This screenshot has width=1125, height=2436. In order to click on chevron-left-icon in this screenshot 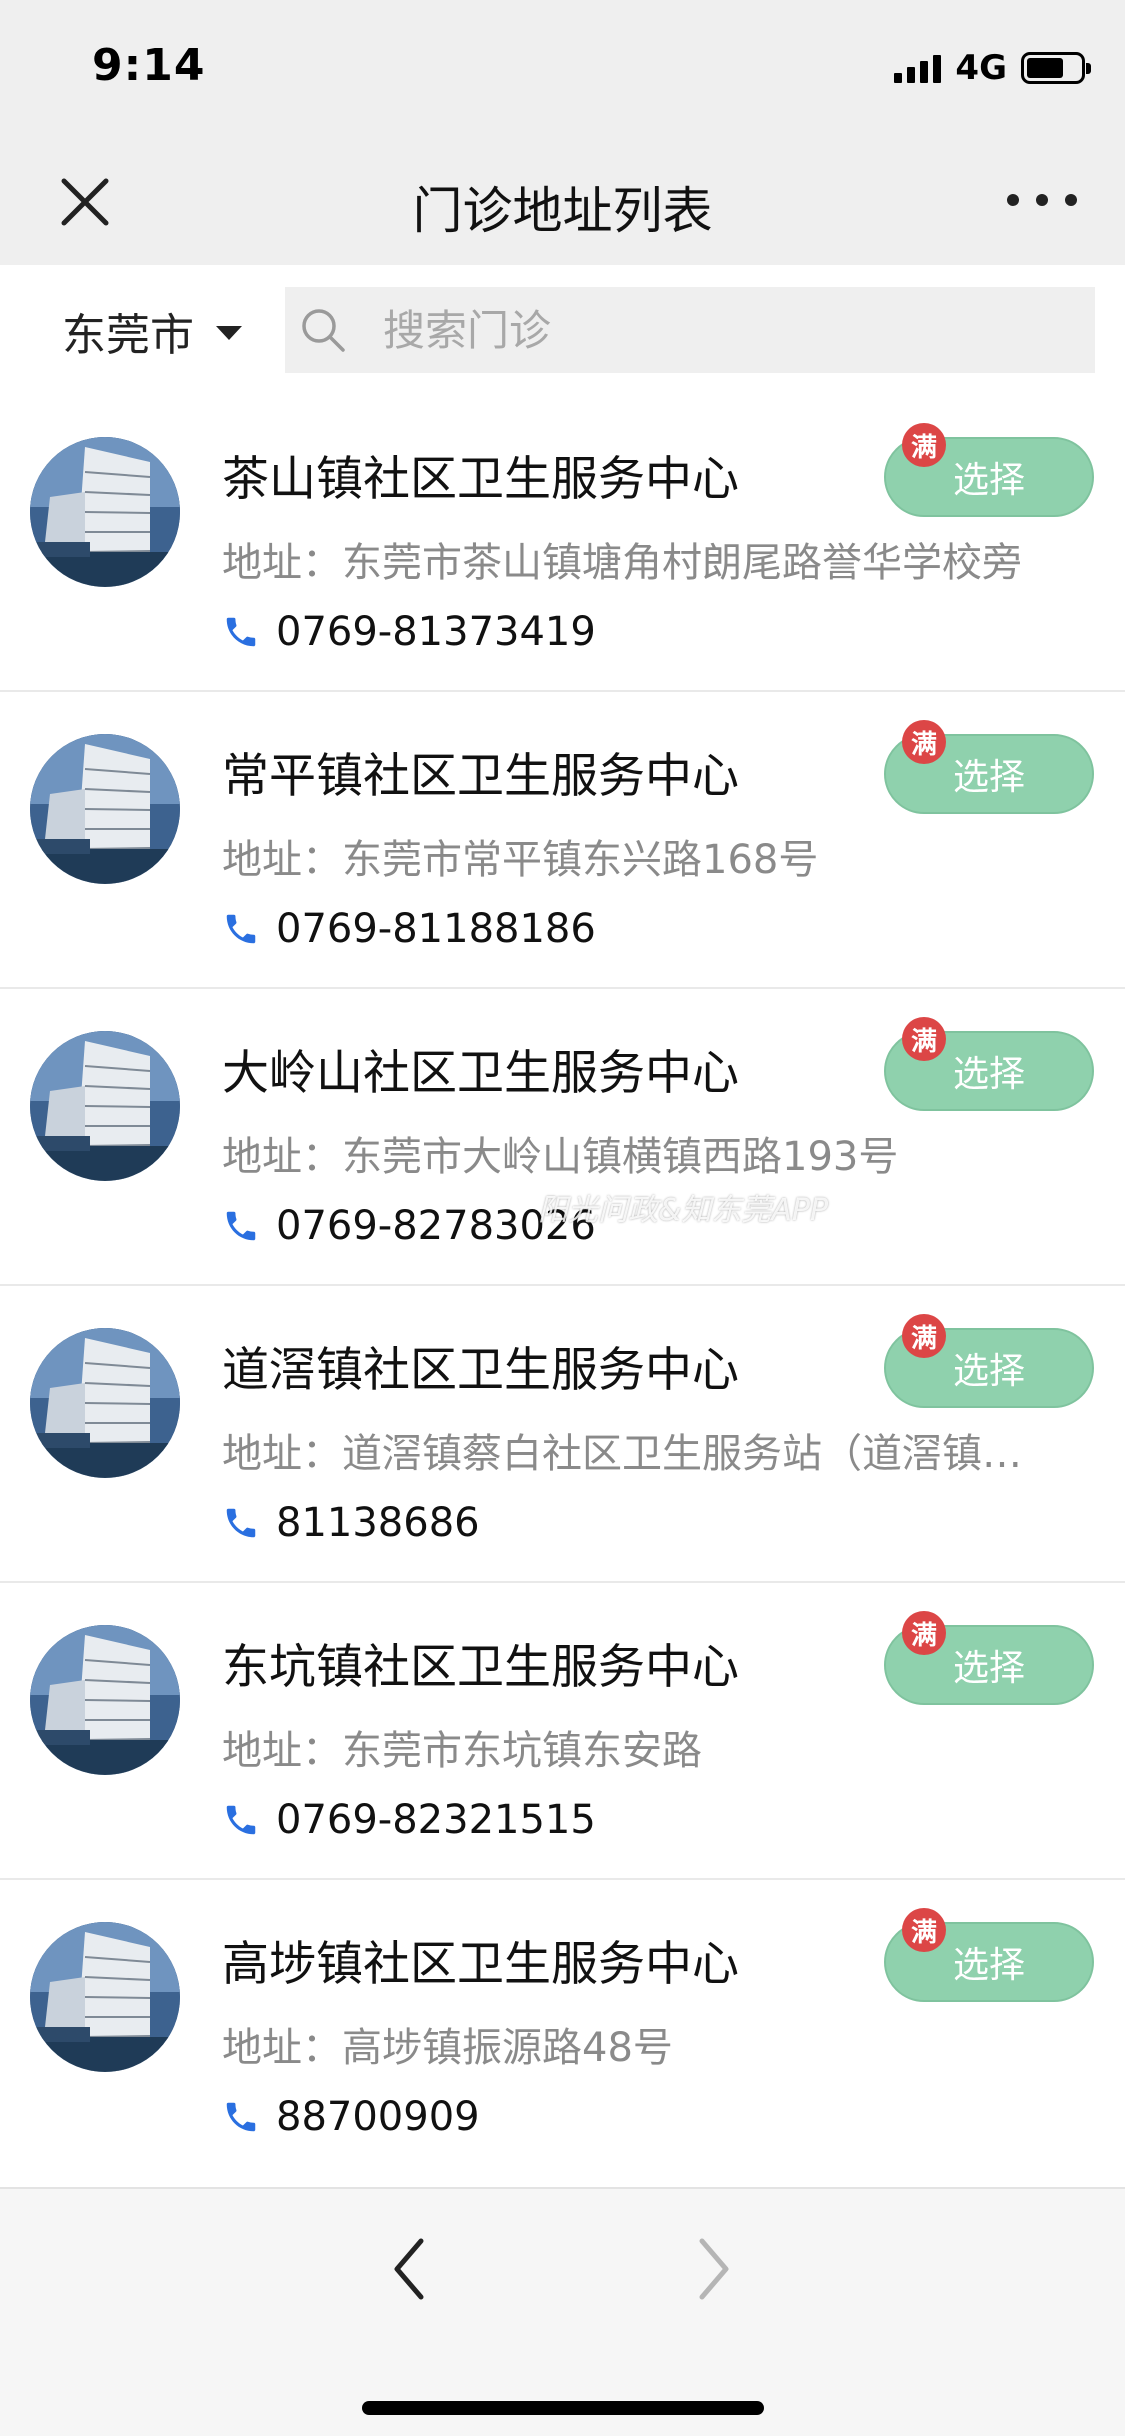, I will do `click(410, 2269)`.